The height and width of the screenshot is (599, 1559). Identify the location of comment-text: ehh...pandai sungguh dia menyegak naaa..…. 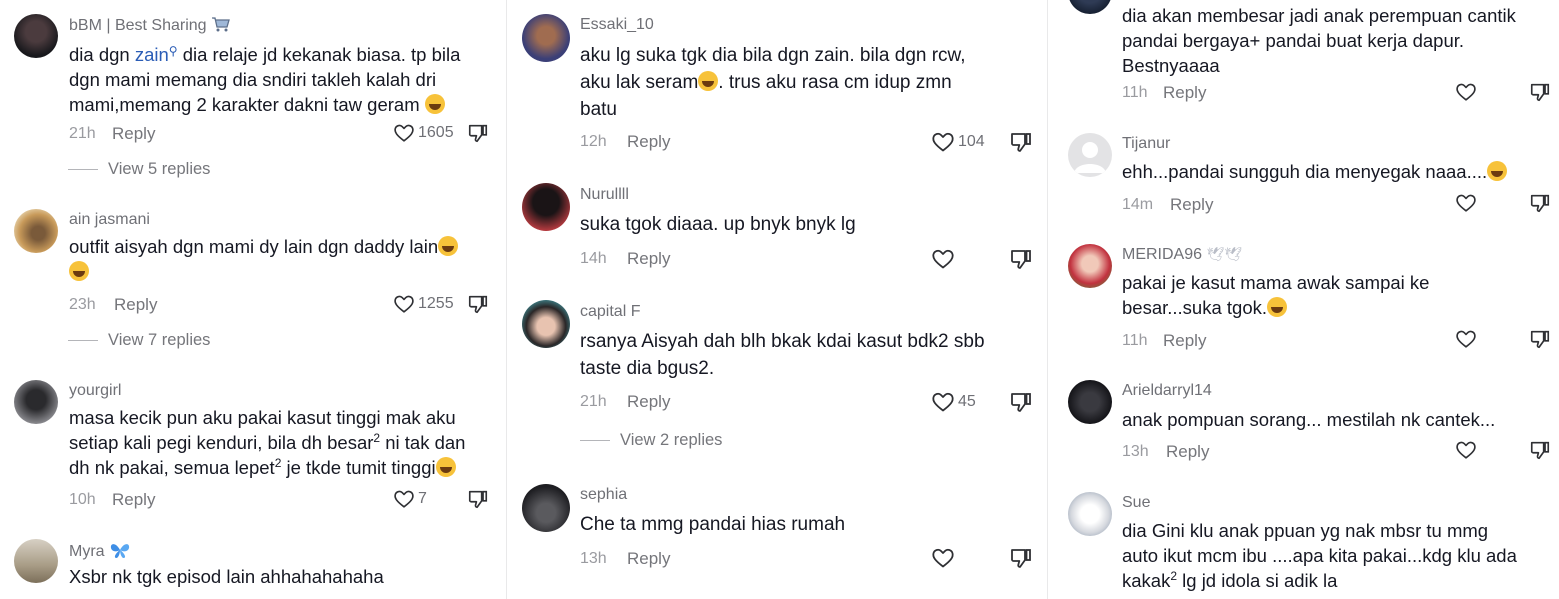
(1337, 171).